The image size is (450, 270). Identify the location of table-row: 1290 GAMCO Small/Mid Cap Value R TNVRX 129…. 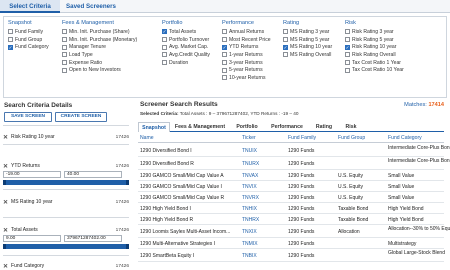
(291, 197).